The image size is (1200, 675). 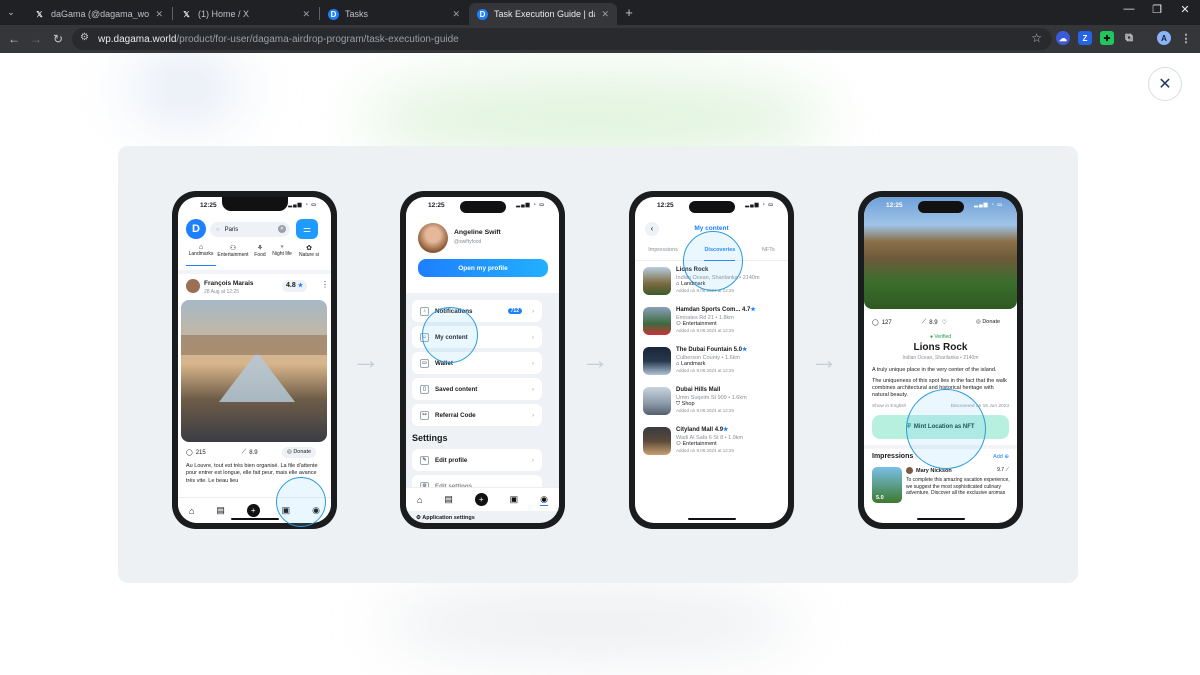 I want to click on extension-grid-icon: ✚, so click(x=1107, y=38).